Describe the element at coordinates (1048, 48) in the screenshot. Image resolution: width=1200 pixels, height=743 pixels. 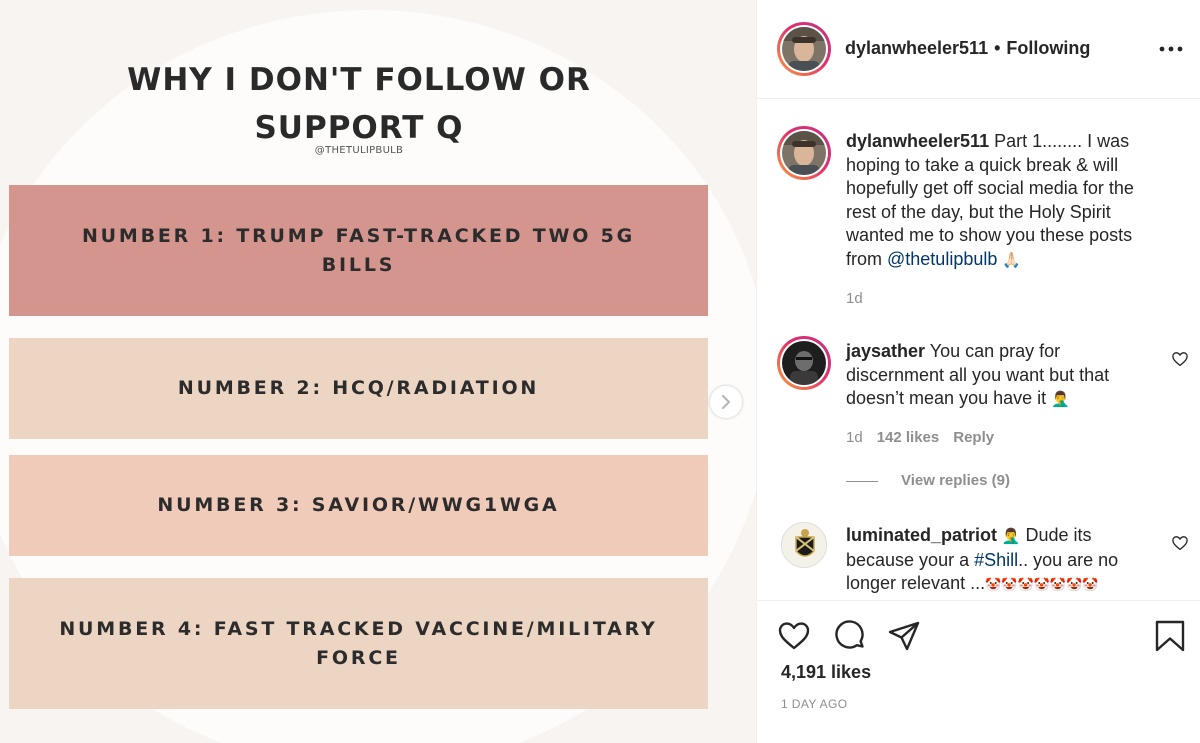
I see `following-button: Following` at that location.